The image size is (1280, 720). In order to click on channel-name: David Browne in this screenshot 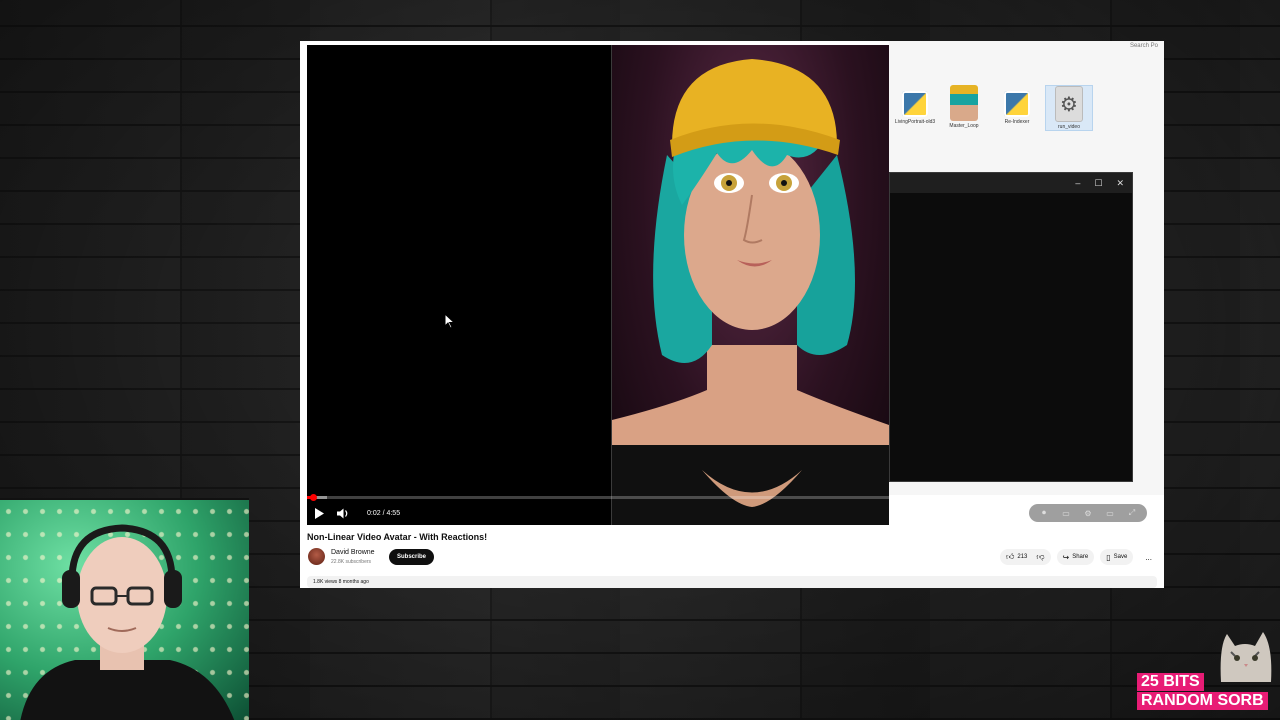, I will do `click(353, 552)`.